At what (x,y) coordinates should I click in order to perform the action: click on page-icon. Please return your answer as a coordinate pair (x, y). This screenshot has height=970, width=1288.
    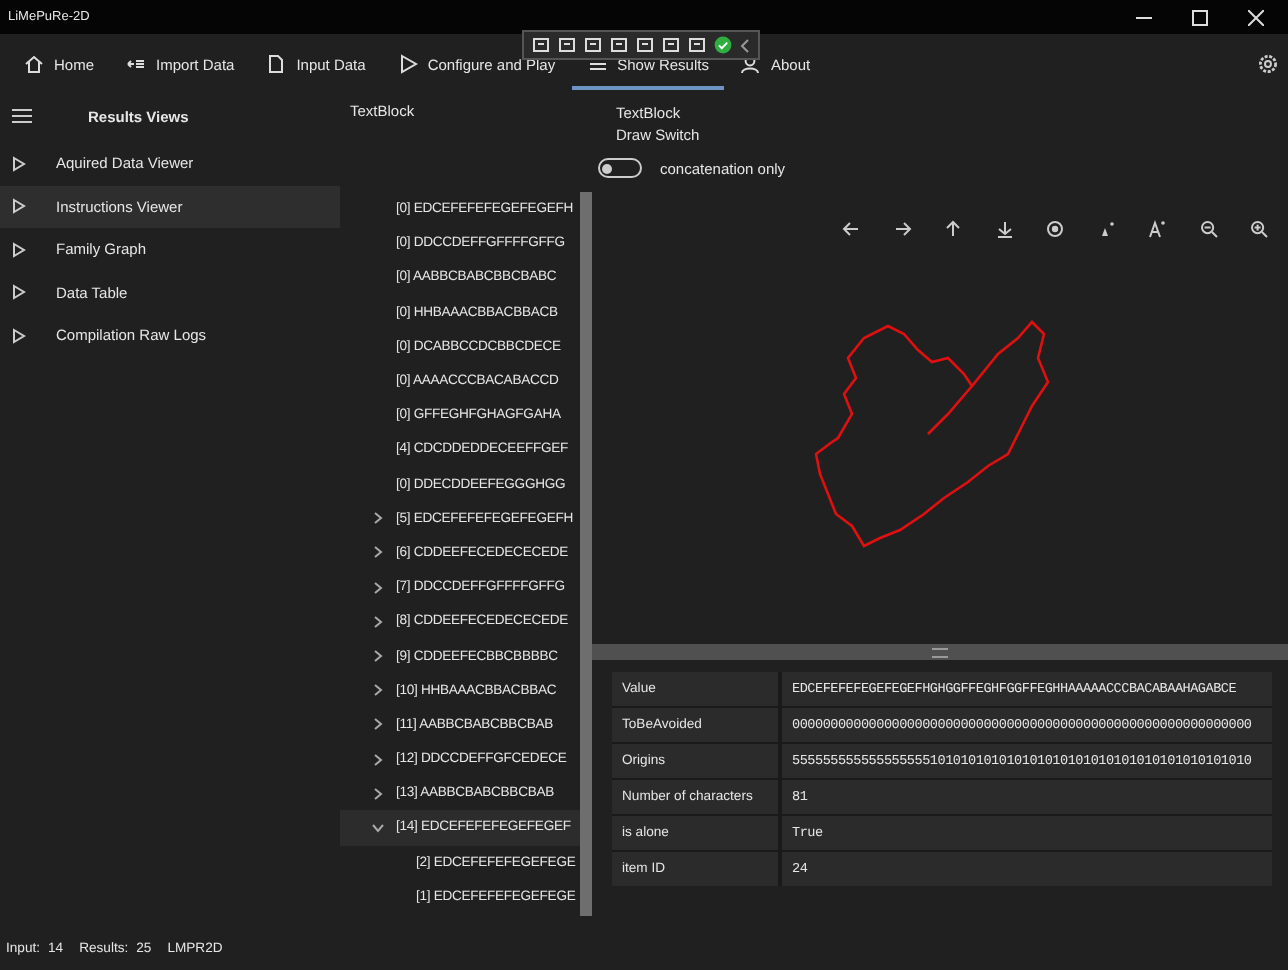
    Looking at the image, I should click on (276, 64).